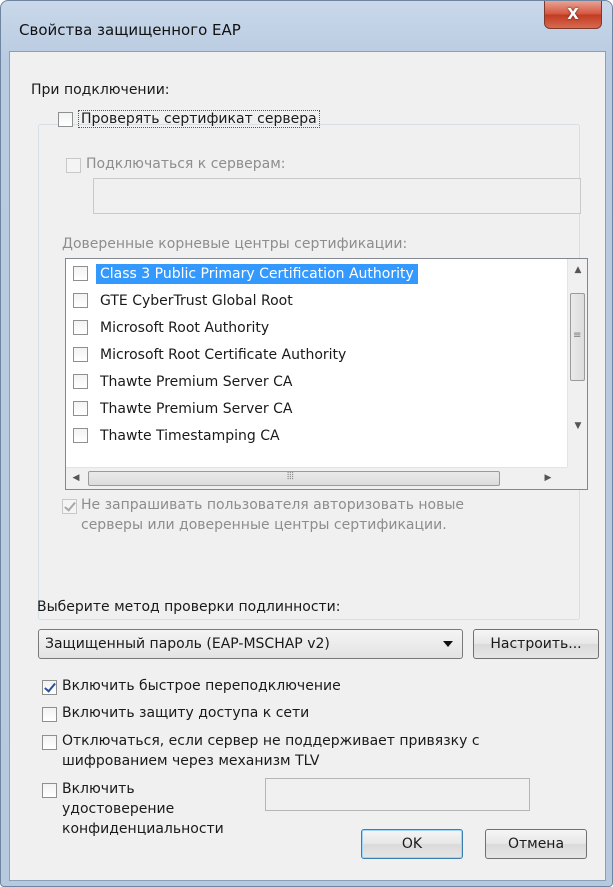 The image size is (613, 887). I want to click on horizontal-scroll-thumb: ⦙⦙⦙, so click(294, 478).